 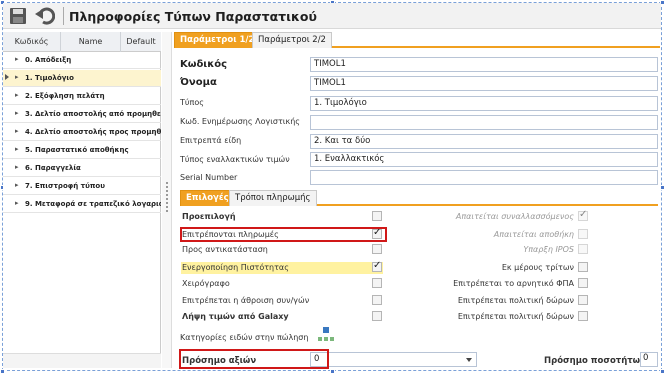 What do you see at coordinates (484, 159) in the screenshot?
I see `alt-price-type-field: 1. Εναλλακτικός` at bounding box center [484, 159].